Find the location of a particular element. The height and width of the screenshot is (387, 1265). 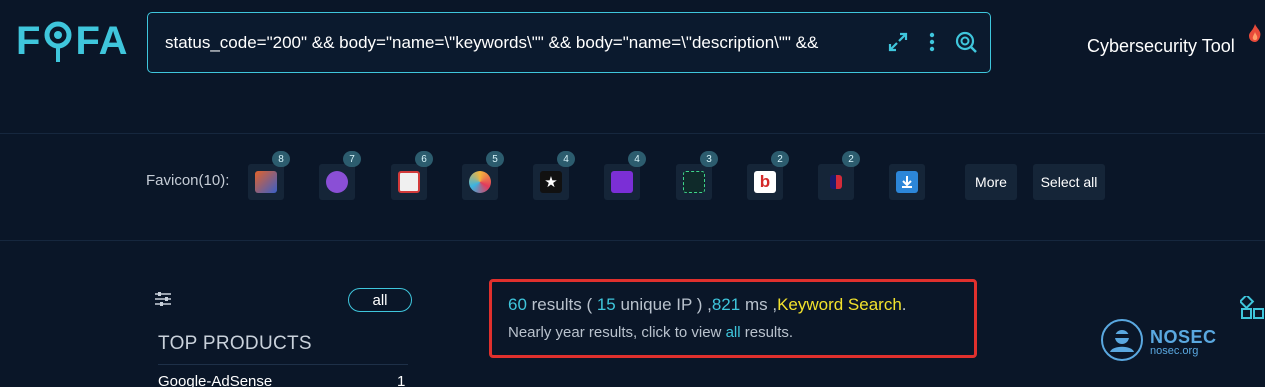

query-time: 821 is located at coordinates (726, 304).